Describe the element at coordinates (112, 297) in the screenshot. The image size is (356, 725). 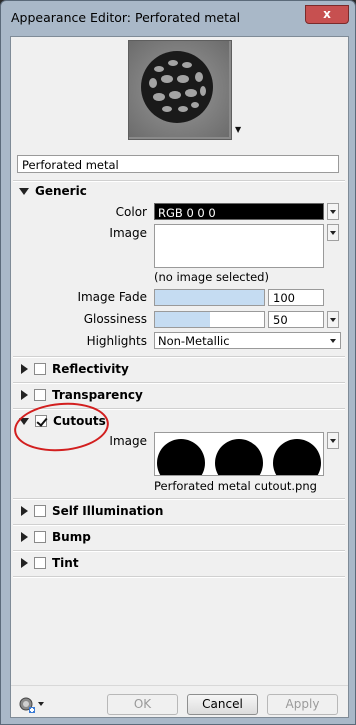
I see `image-fade-label: Image Fade` at that location.